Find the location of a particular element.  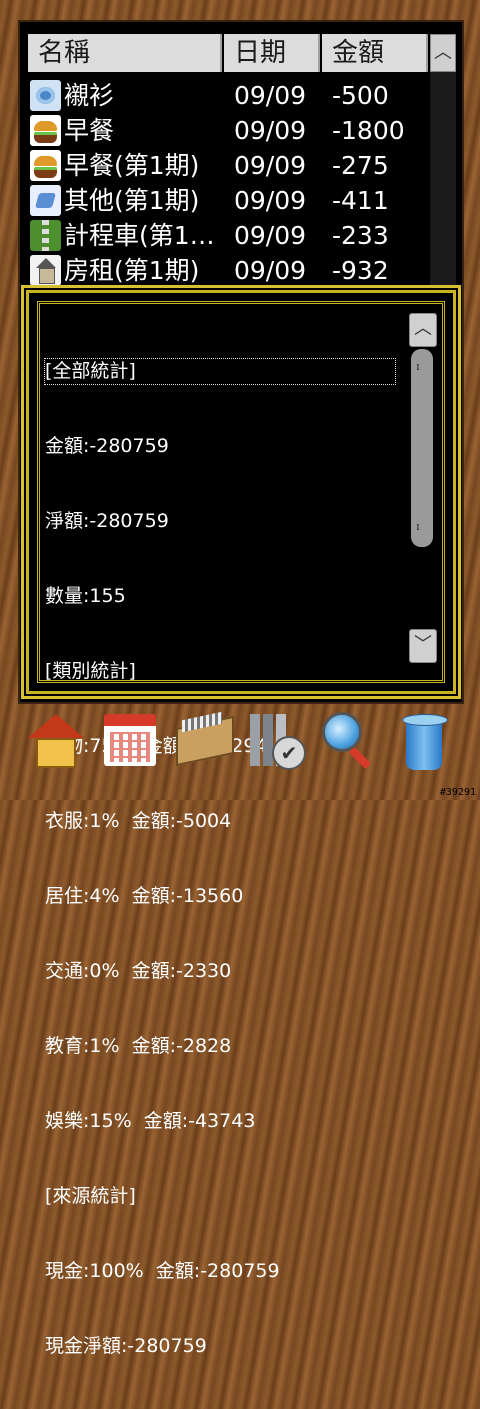

stat-line: [類別統計] is located at coordinates (90, 671).